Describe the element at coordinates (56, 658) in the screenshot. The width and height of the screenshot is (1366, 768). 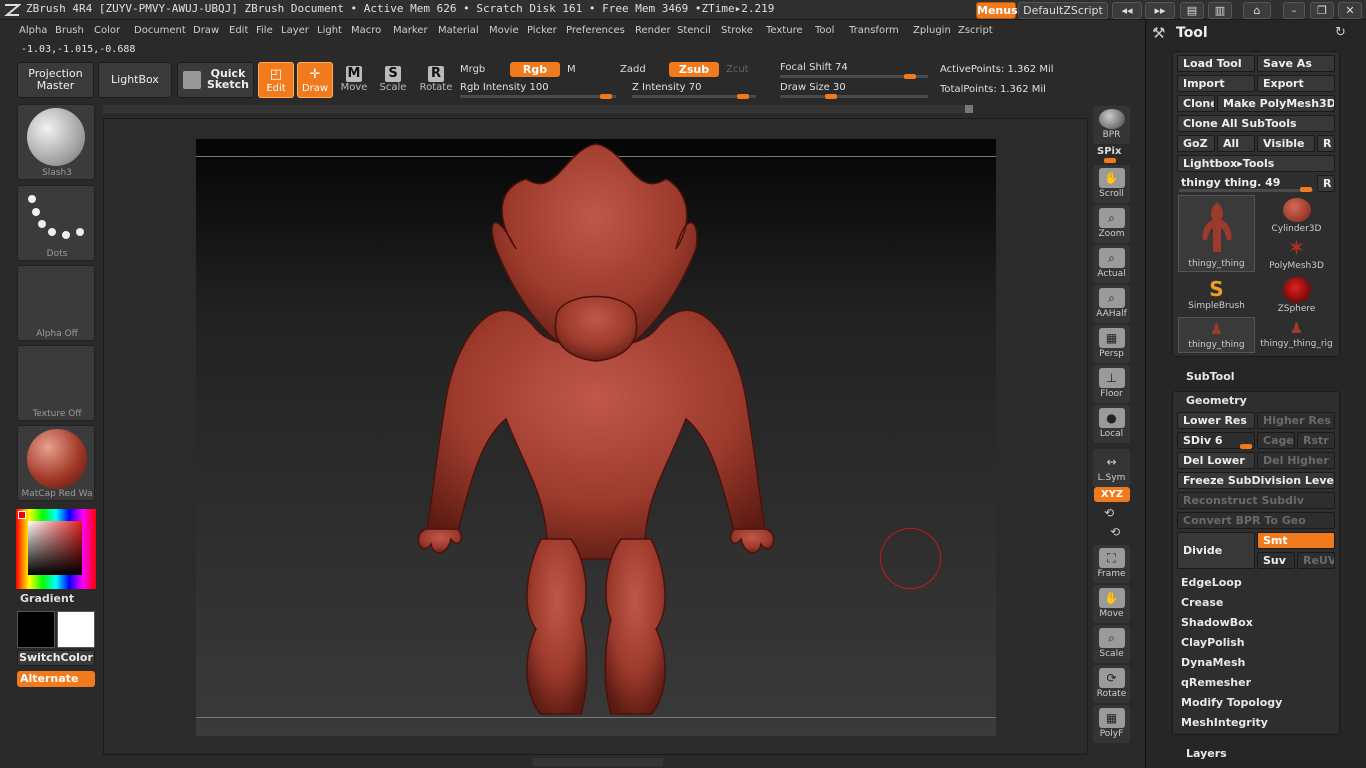
I see `switch-color-button: SwitchColor` at that location.